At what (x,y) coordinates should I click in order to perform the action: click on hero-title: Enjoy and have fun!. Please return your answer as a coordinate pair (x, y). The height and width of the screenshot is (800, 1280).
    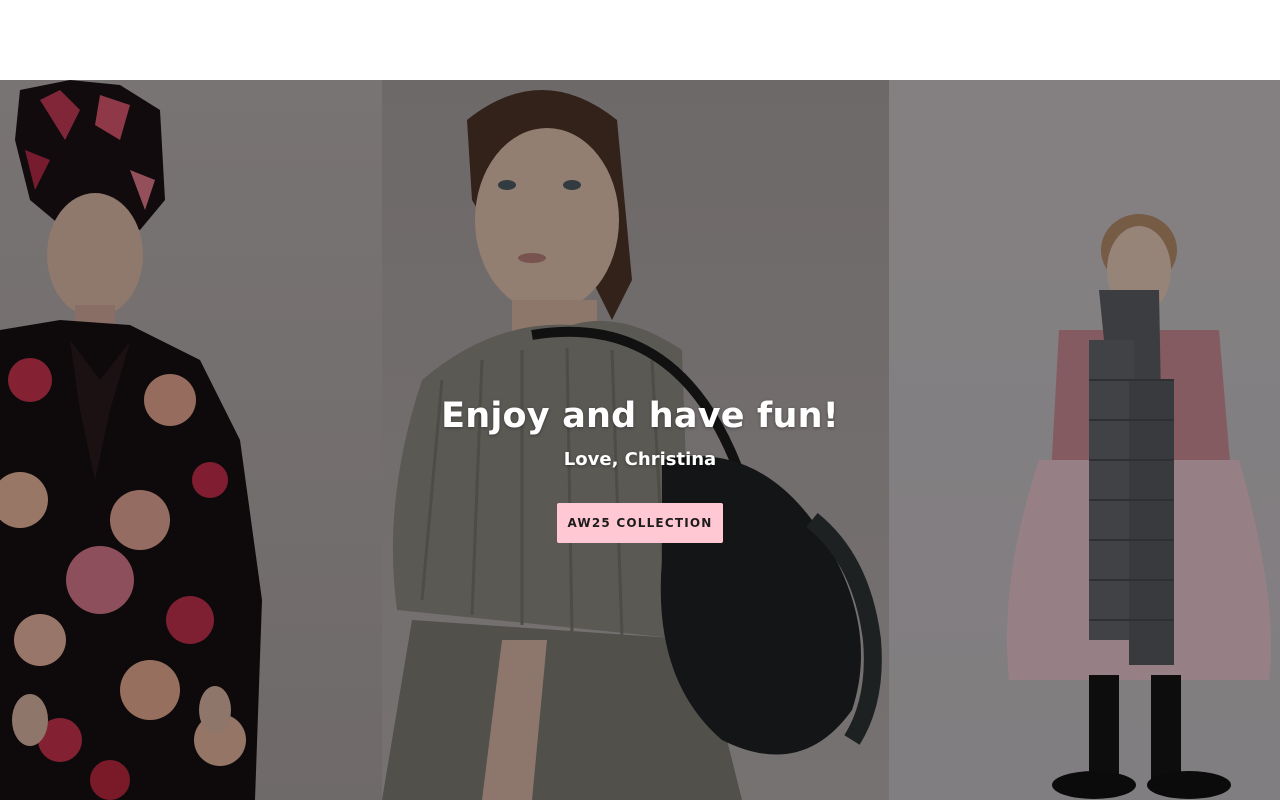
    Looking at the image, I should click on (640, 416).